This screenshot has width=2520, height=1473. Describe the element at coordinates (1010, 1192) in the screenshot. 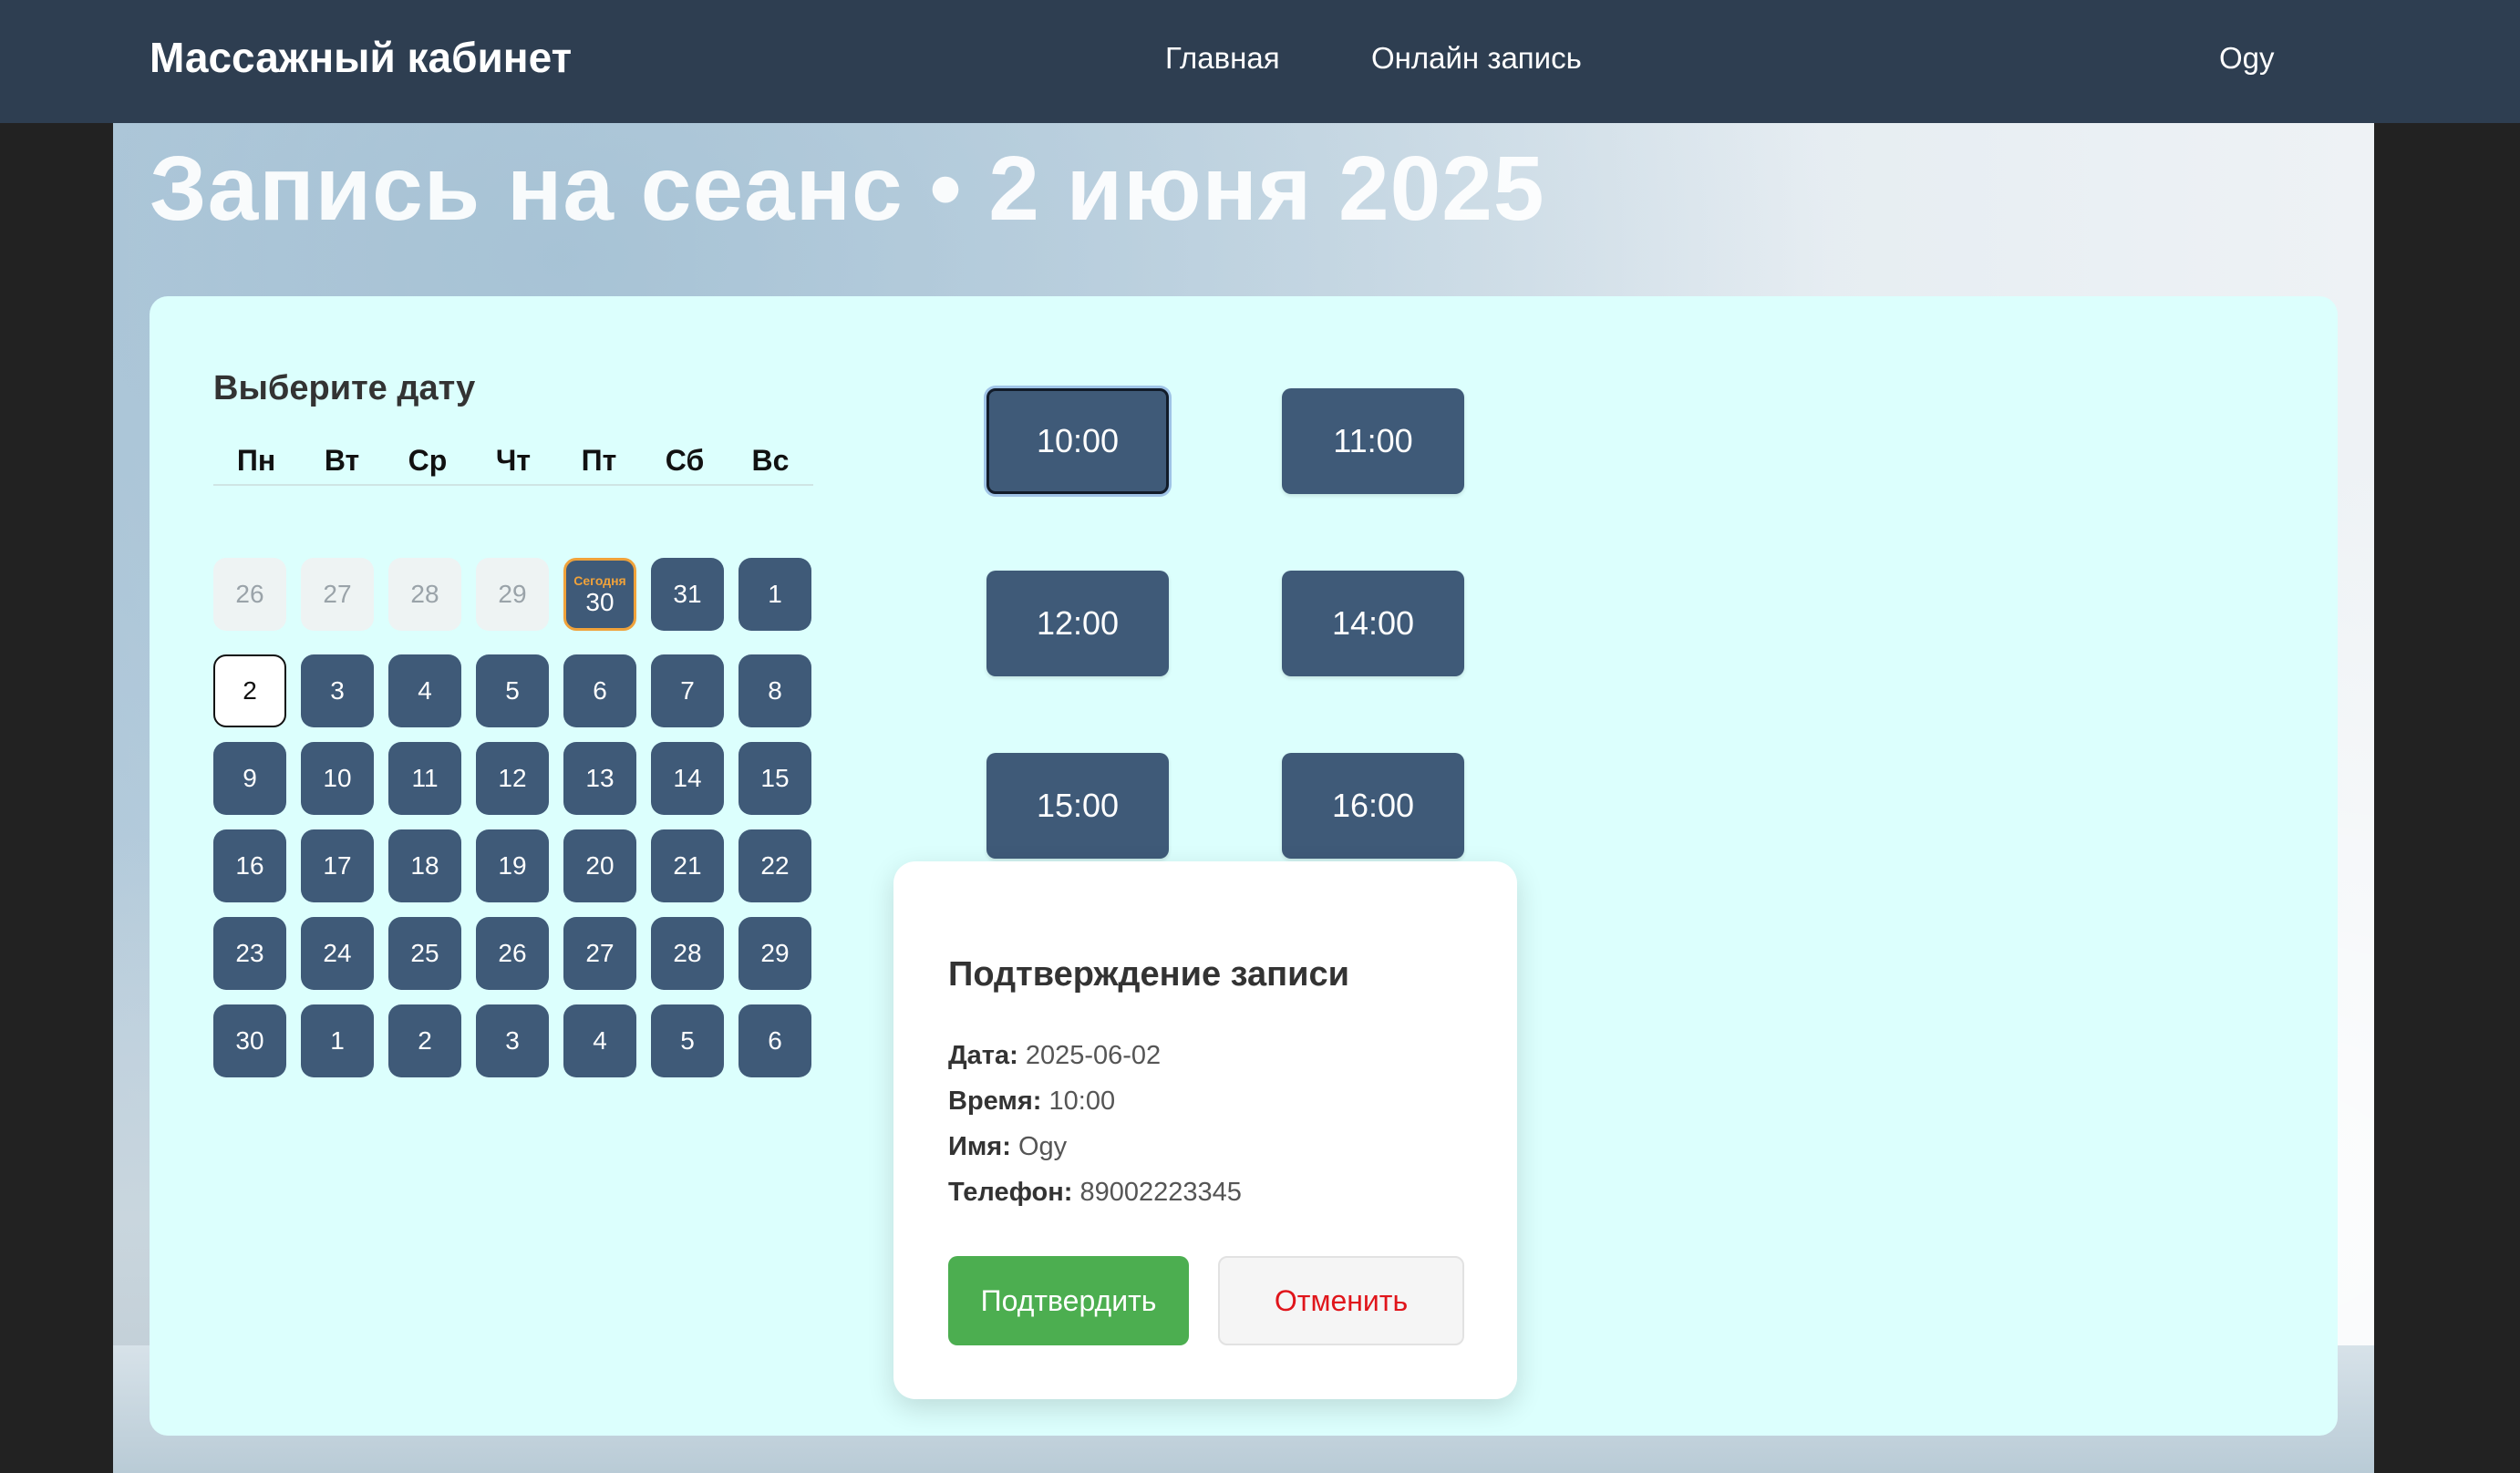

I see `info-label: Телефон:` at that location.